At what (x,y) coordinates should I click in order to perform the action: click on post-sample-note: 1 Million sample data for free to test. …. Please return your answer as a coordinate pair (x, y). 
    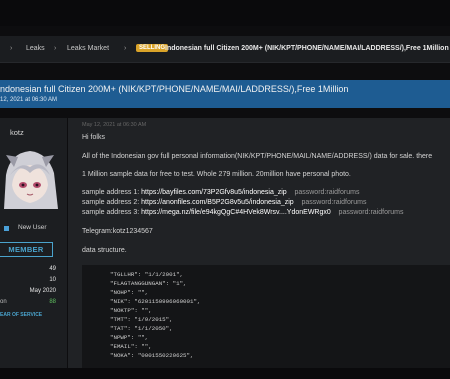
    Looking at the image, I should click on (216, 174).